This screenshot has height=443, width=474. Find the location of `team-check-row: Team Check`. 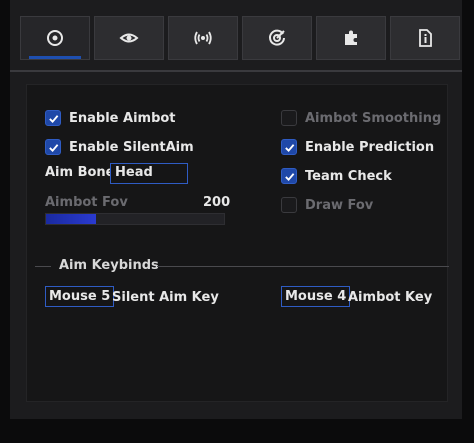

team-check-row: Team Check is located at coordinates (336, 176).